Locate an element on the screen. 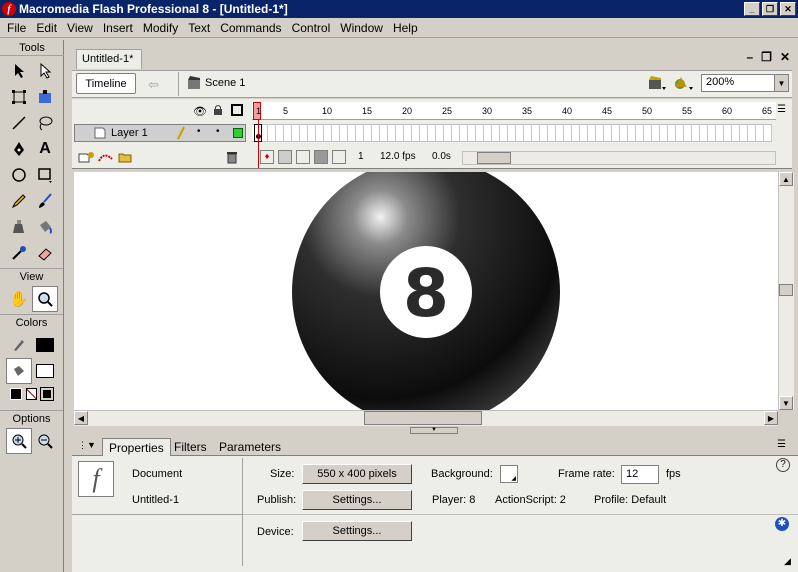 The height and width of the screenshot is (572, 798). document-type-icon: f is located at coordinates (96, 479).